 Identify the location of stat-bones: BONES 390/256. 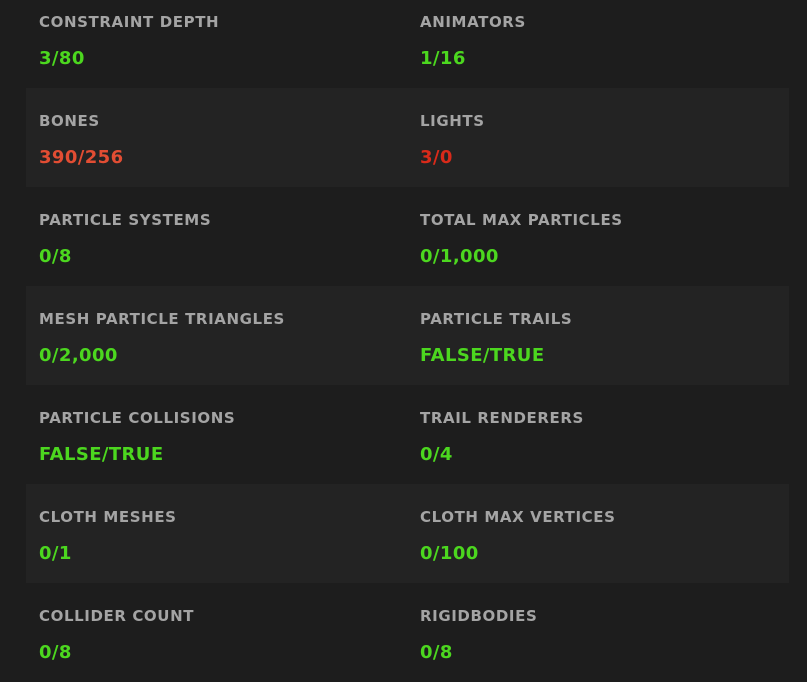
(190, 137).